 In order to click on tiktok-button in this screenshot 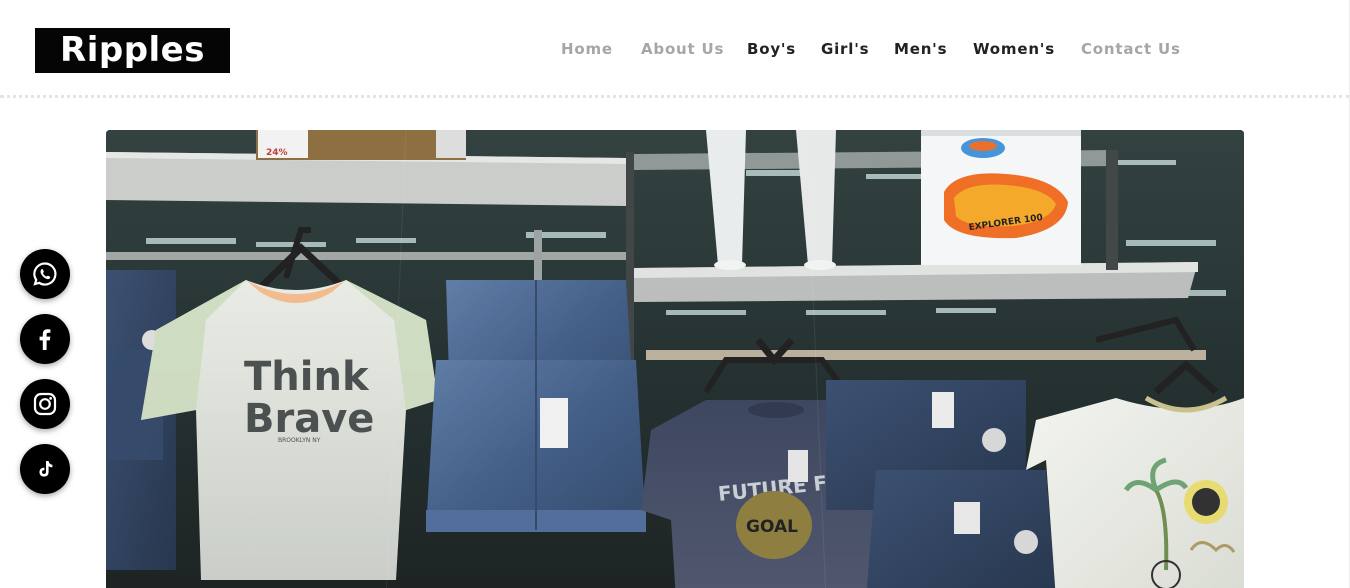, I will do `click(45, 469)`.